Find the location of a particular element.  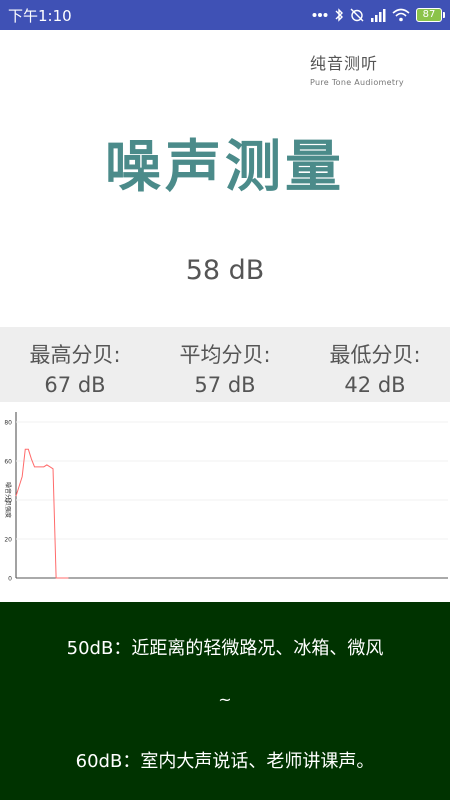

stat-avg-label: 平均分贝: is located at coordinates (225, 355).